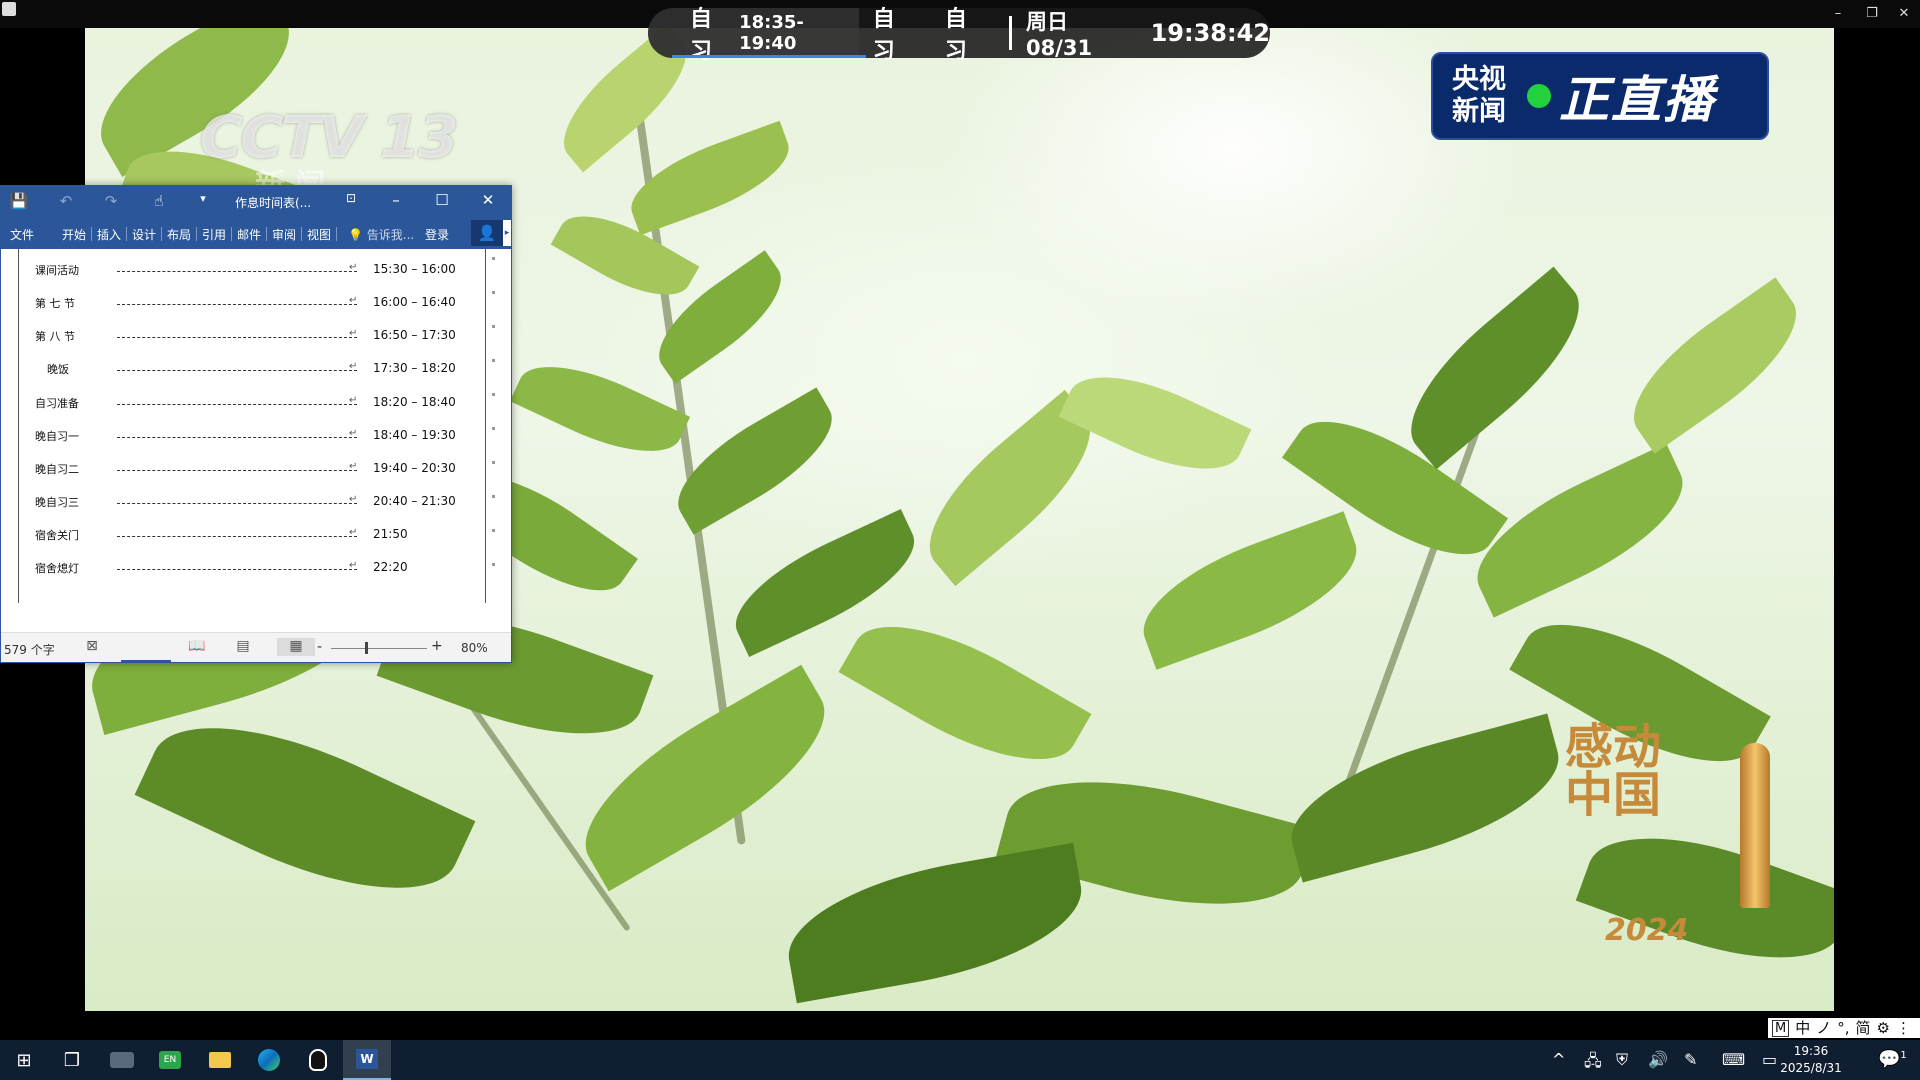  What do you see at coordinates (243, 647) in the screenshot?
I see `print-layout-icon: ▤` at bounding box center [243, 647].